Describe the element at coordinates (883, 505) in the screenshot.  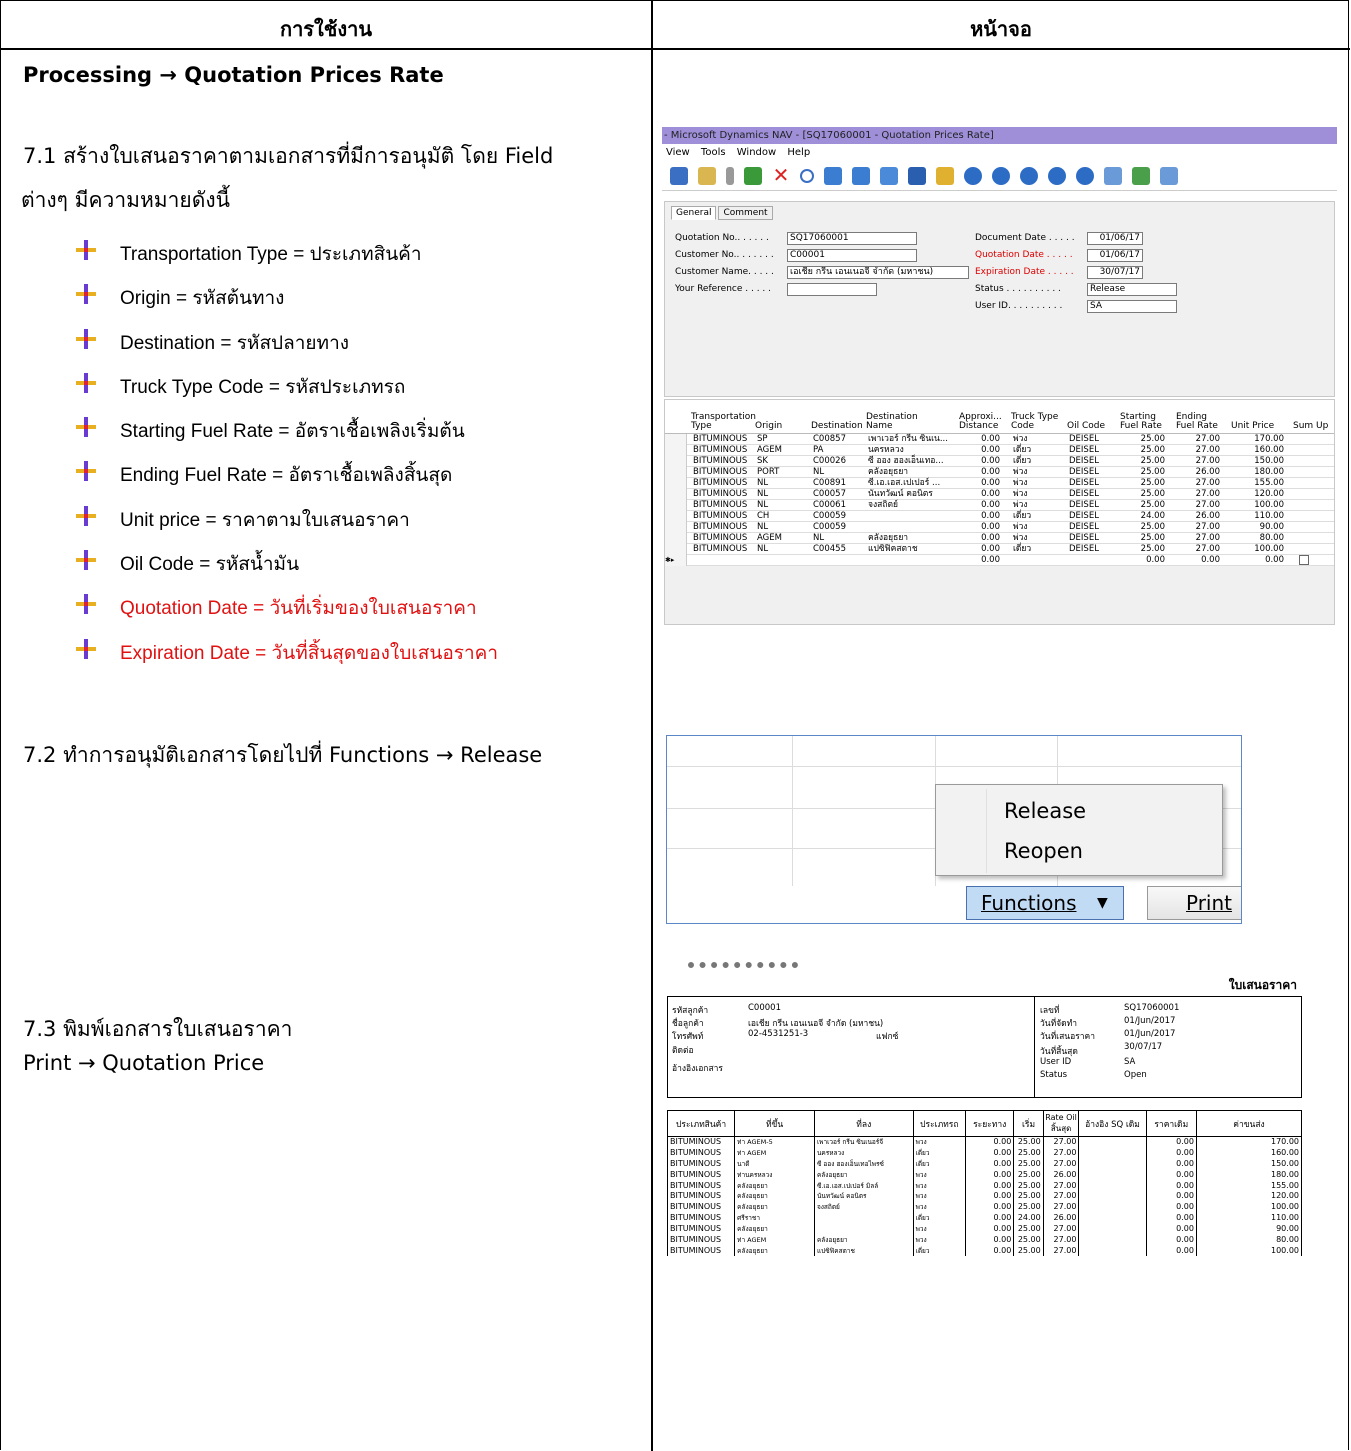
I see `grid-cell: จงสถิตย์` at that location.